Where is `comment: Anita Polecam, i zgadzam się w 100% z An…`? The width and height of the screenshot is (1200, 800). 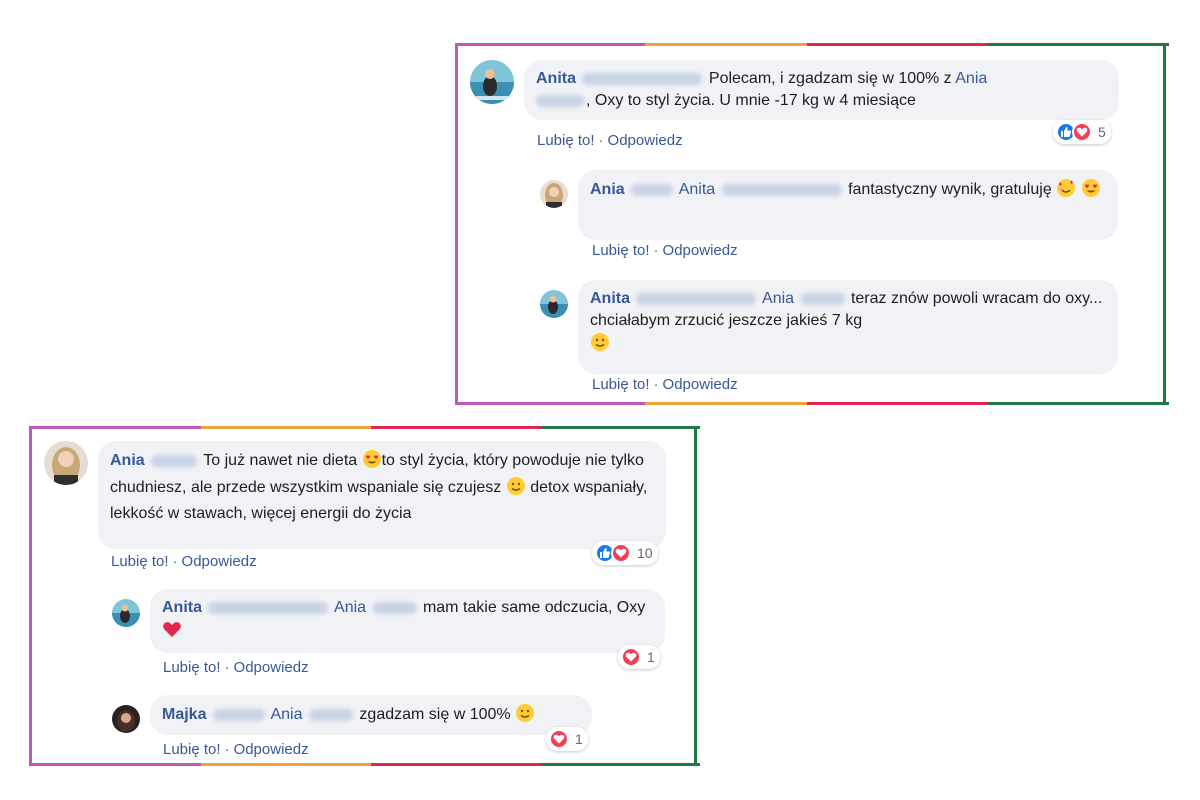 comment: Anita Polecam, i zgadzam się w 100% z An… is located at coordinates (810, 106).